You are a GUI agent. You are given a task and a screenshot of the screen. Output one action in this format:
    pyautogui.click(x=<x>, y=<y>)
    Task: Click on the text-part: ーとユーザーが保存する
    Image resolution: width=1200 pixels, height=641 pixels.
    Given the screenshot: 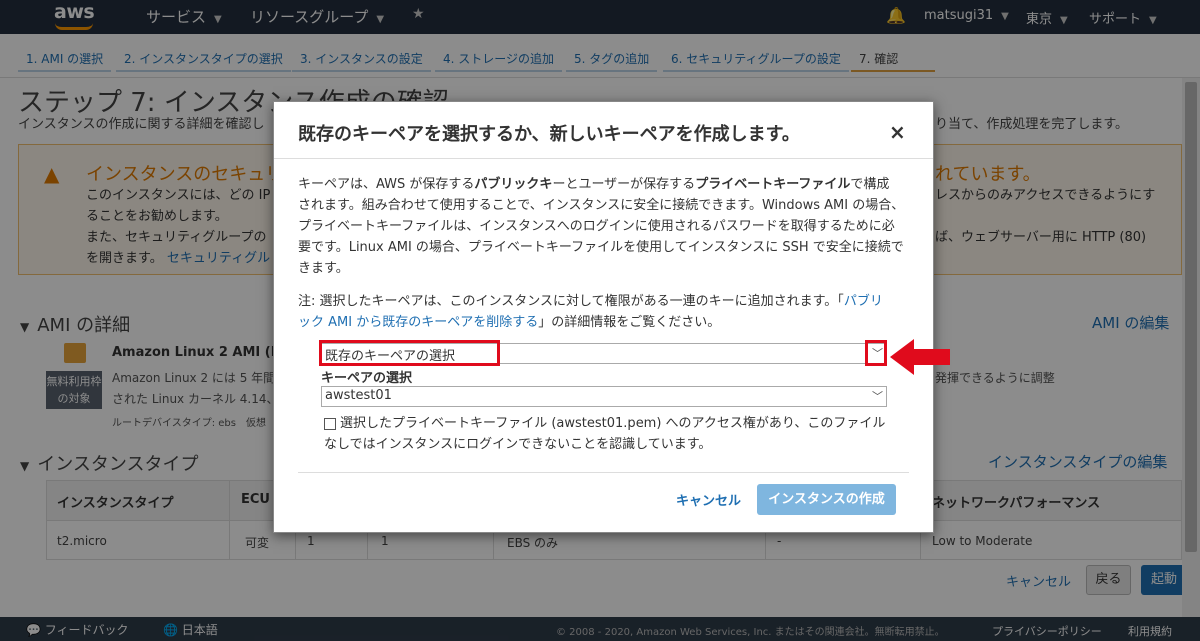 What is the action you would take?
    pyautogui.click(x=624, y=184)
    